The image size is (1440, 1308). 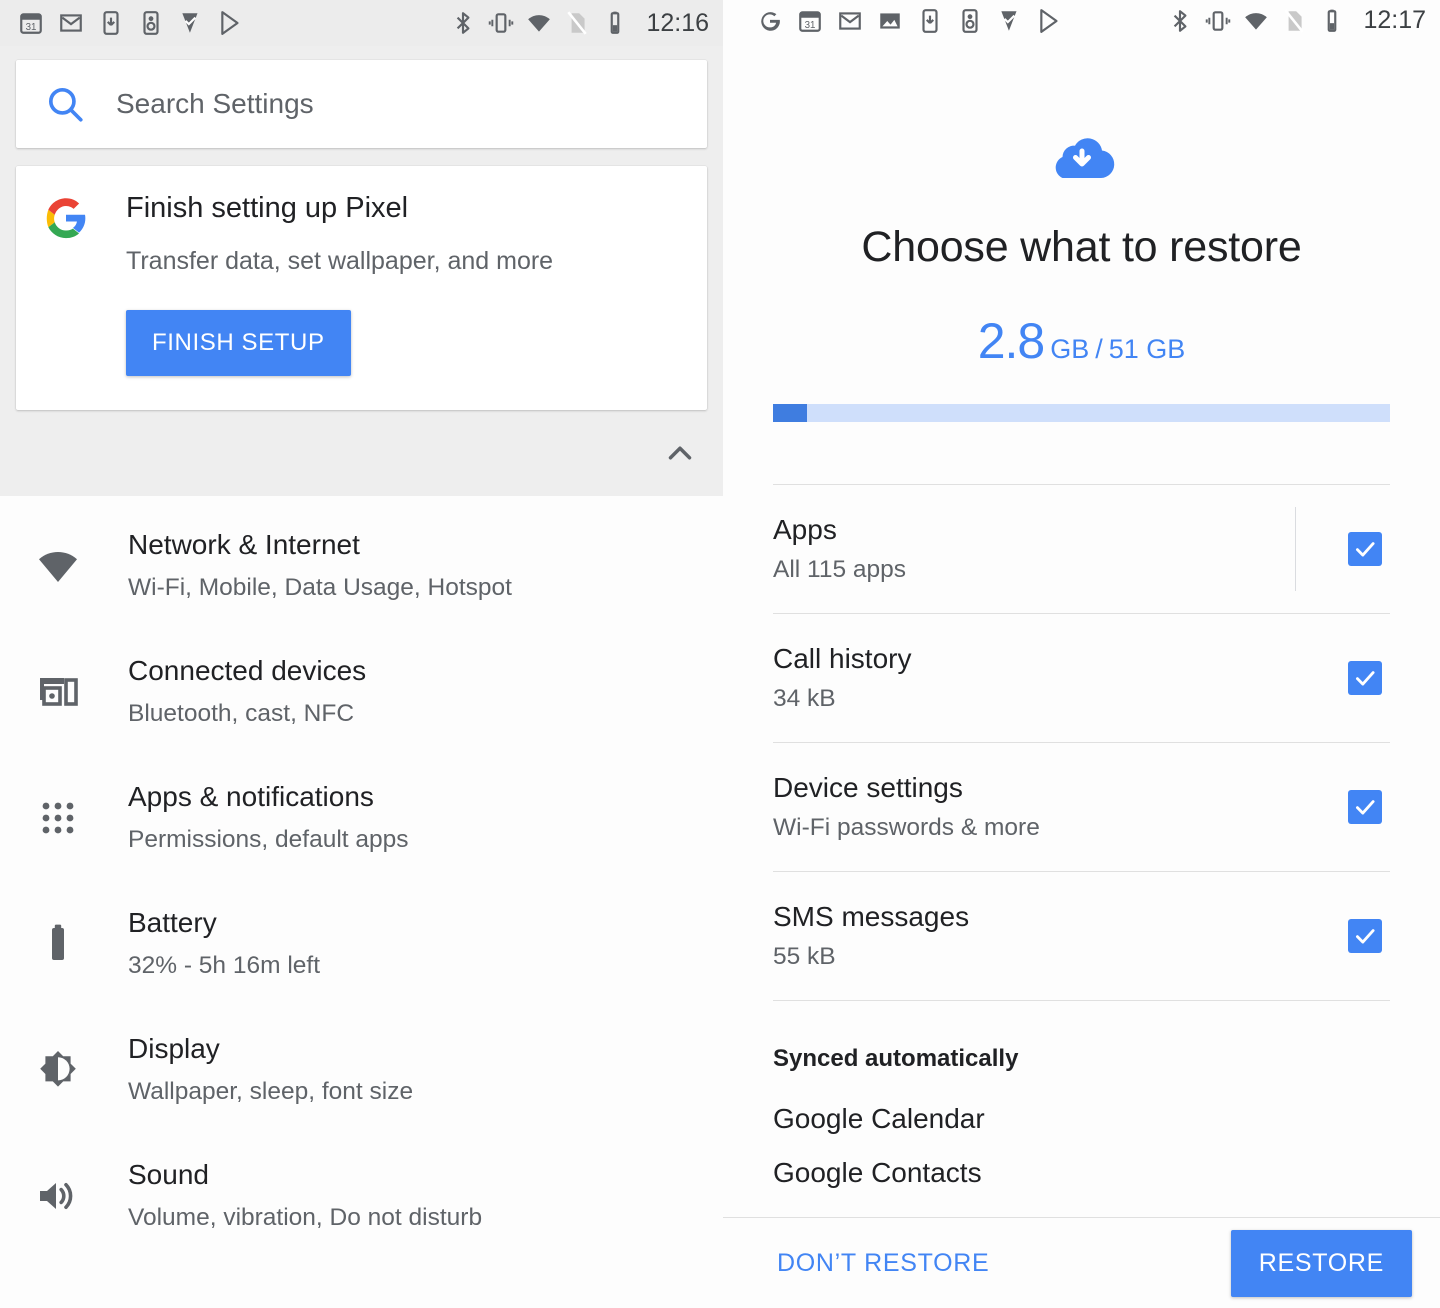 What do you see at coordinates (770, 21) in the screenshot?
I see `google-icon` at bounding box center [770, 21].